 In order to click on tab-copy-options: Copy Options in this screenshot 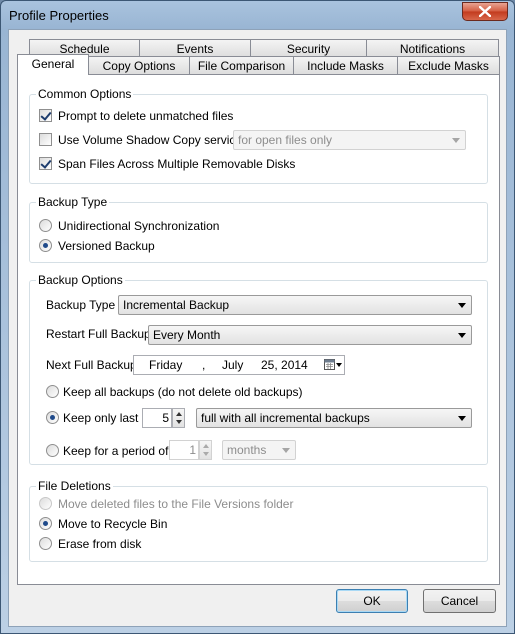, I will do `click(139, 65)`.